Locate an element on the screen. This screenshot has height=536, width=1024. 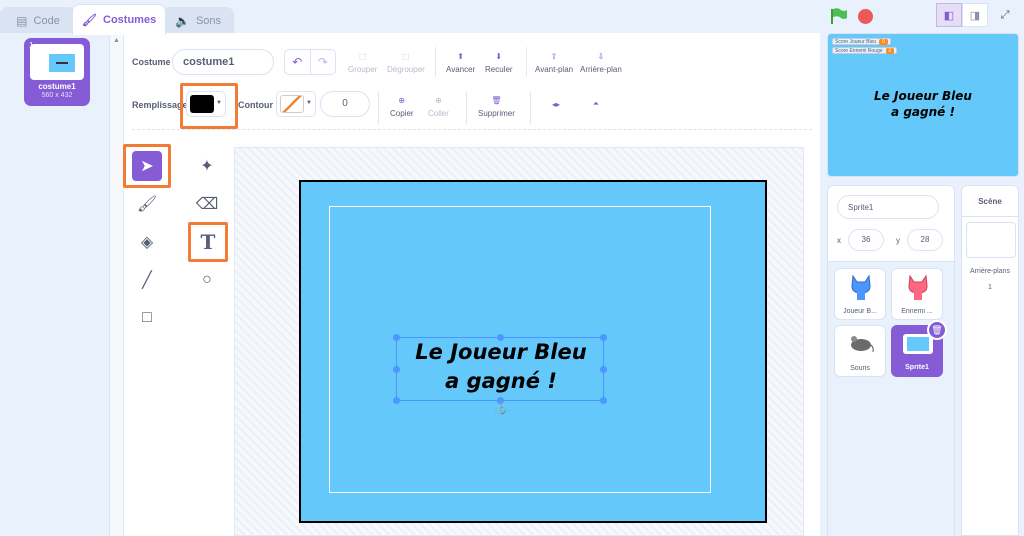
red-cat-icon is located at coordinates (918, 287).